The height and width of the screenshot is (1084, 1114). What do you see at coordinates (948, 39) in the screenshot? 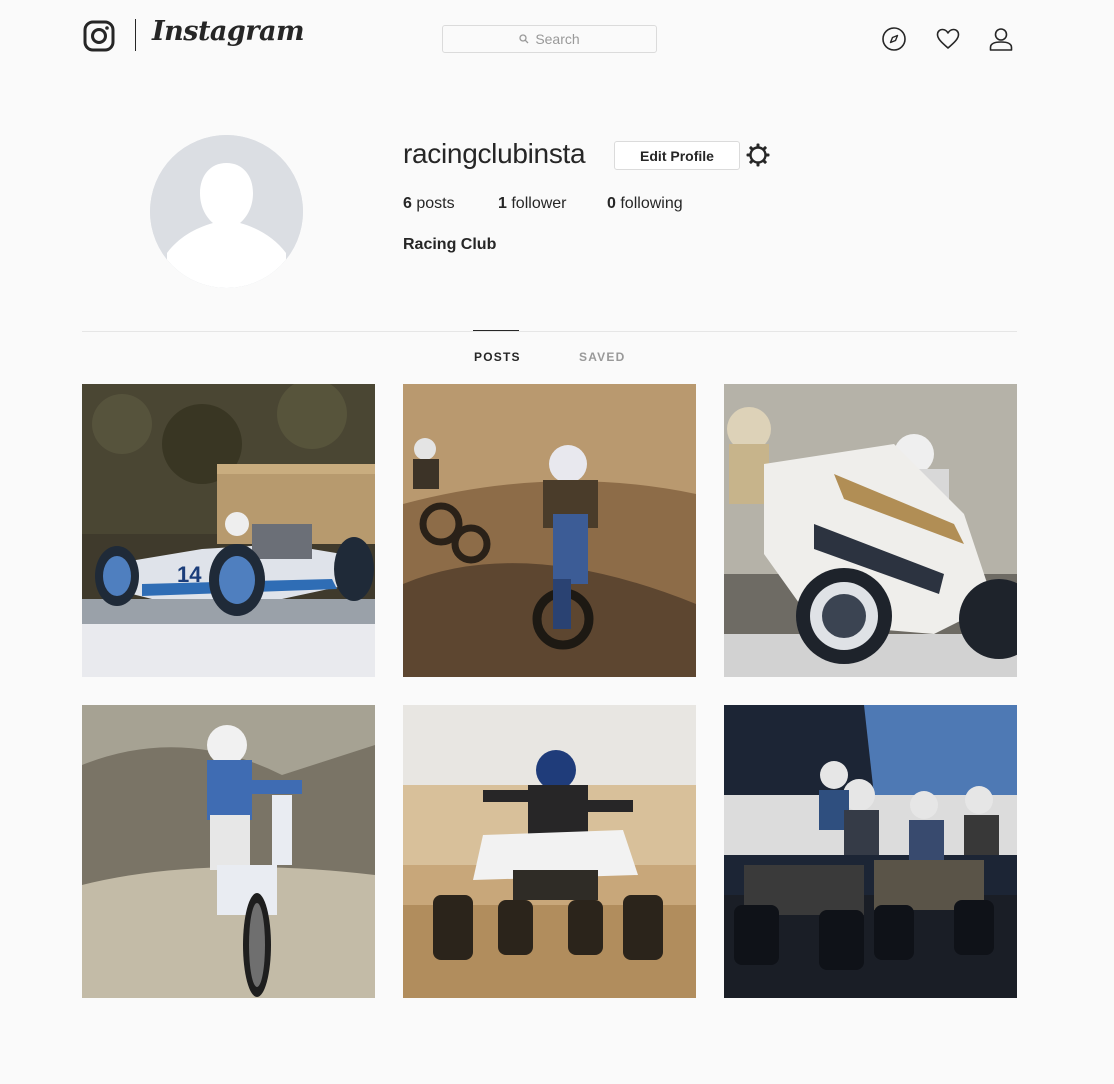
I see `heart-icon` at bounding box center [948, 39].